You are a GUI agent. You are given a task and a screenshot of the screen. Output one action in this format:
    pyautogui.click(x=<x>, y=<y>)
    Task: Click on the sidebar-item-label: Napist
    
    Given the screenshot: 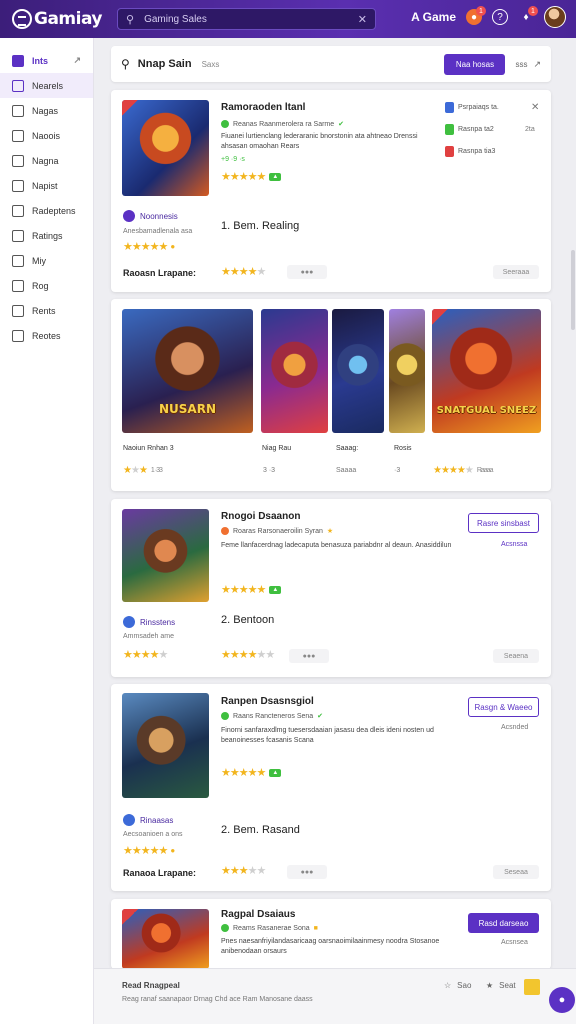 What is the action you would take?
    pyautogui.click(x=45, y=185)
    